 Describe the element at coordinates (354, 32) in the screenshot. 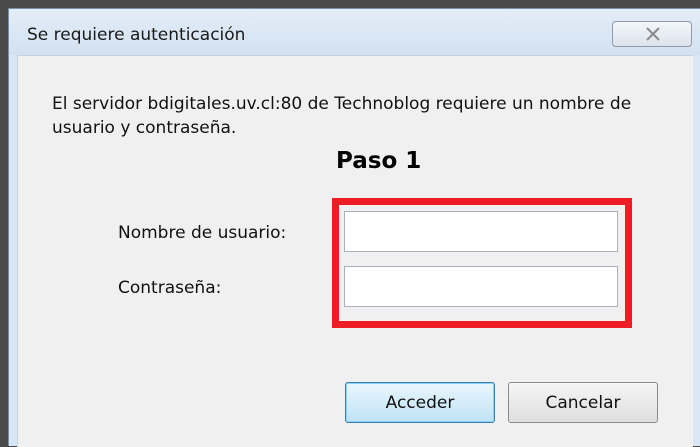

I see `title-bar: Se requiere autenticación` at that location.